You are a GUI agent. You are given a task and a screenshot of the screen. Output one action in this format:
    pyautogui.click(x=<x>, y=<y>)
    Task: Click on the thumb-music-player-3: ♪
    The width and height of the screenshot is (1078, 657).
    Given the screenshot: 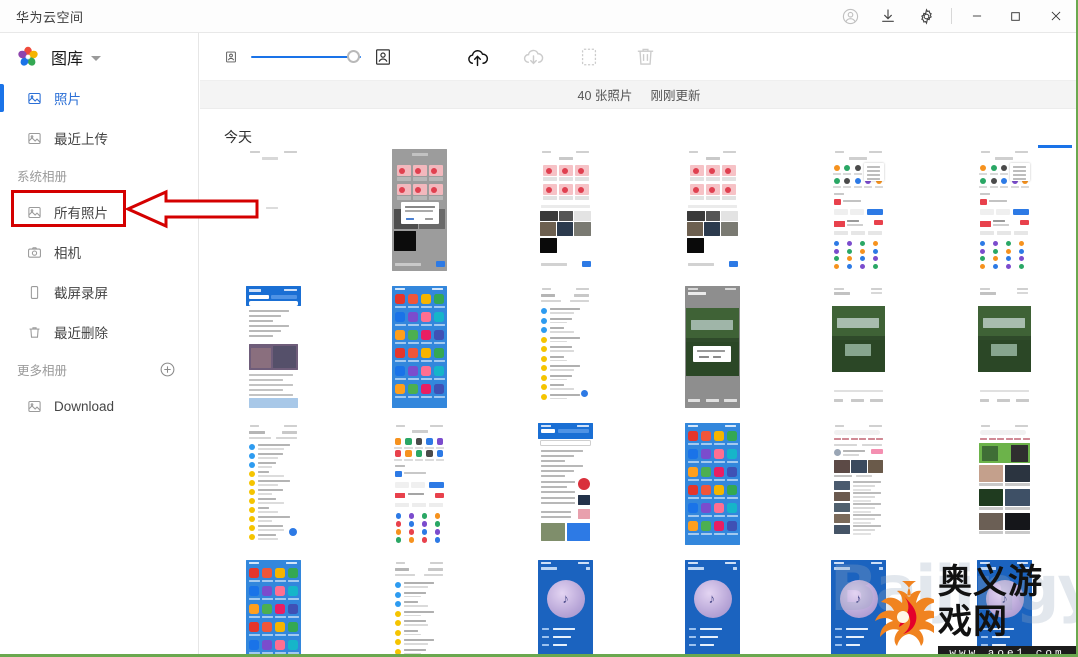 What is the action you would take?
    pyautogui.click(x=858, y=607)
    